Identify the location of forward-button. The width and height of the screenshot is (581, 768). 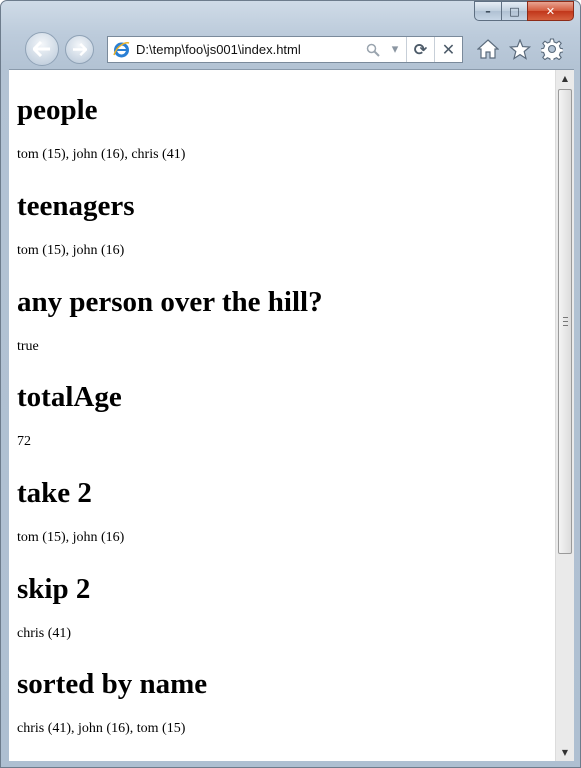
(79, 49).